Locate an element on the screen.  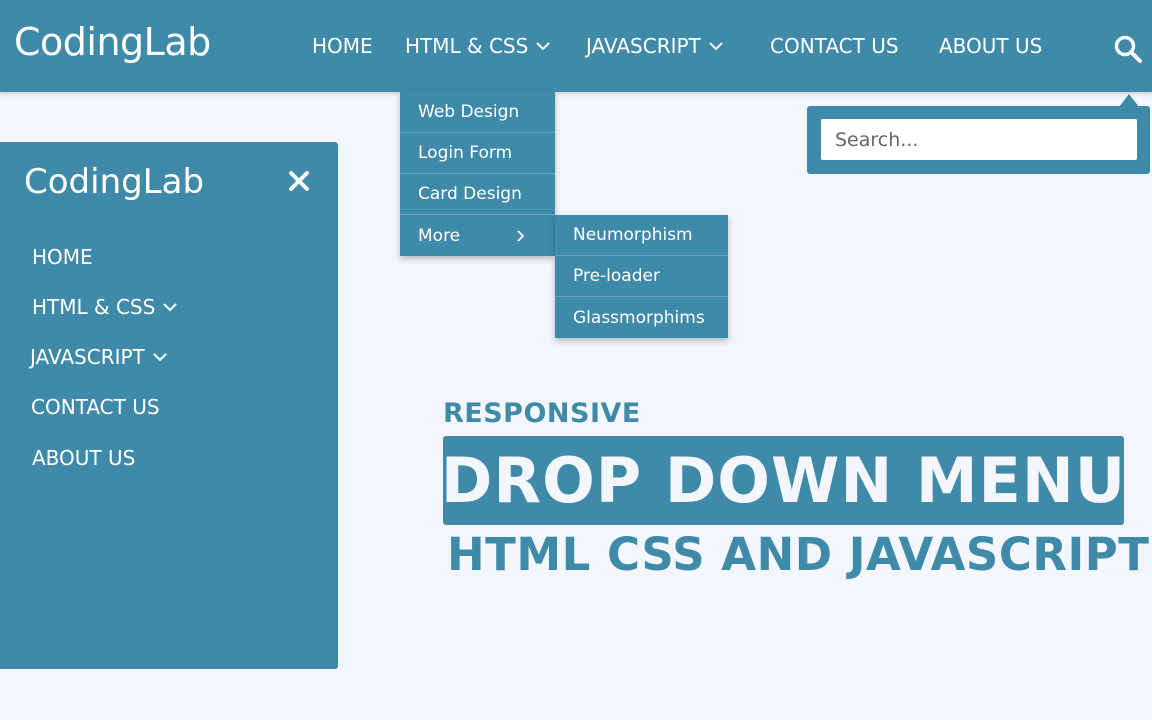
brand-logo: CodingLab is located at coordinates (112, 42).